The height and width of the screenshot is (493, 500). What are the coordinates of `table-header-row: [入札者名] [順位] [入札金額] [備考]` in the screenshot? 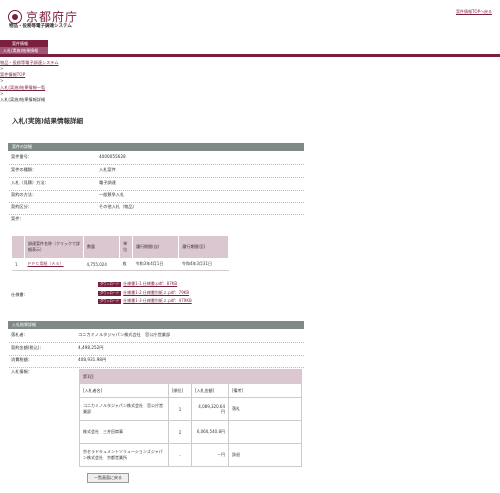 It's located at (190, 390).